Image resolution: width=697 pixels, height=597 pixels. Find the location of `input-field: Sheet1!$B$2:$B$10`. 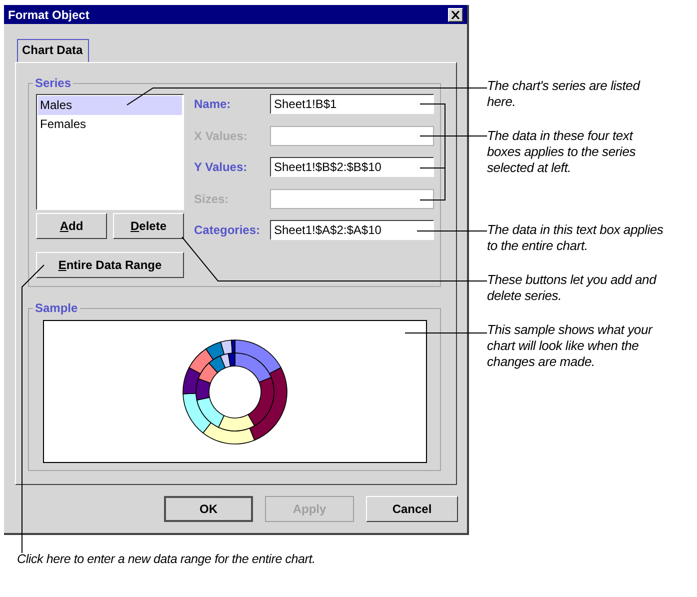

input-field: Sheet1!$B$2:$B$10 is located at coordinates (352, 167).